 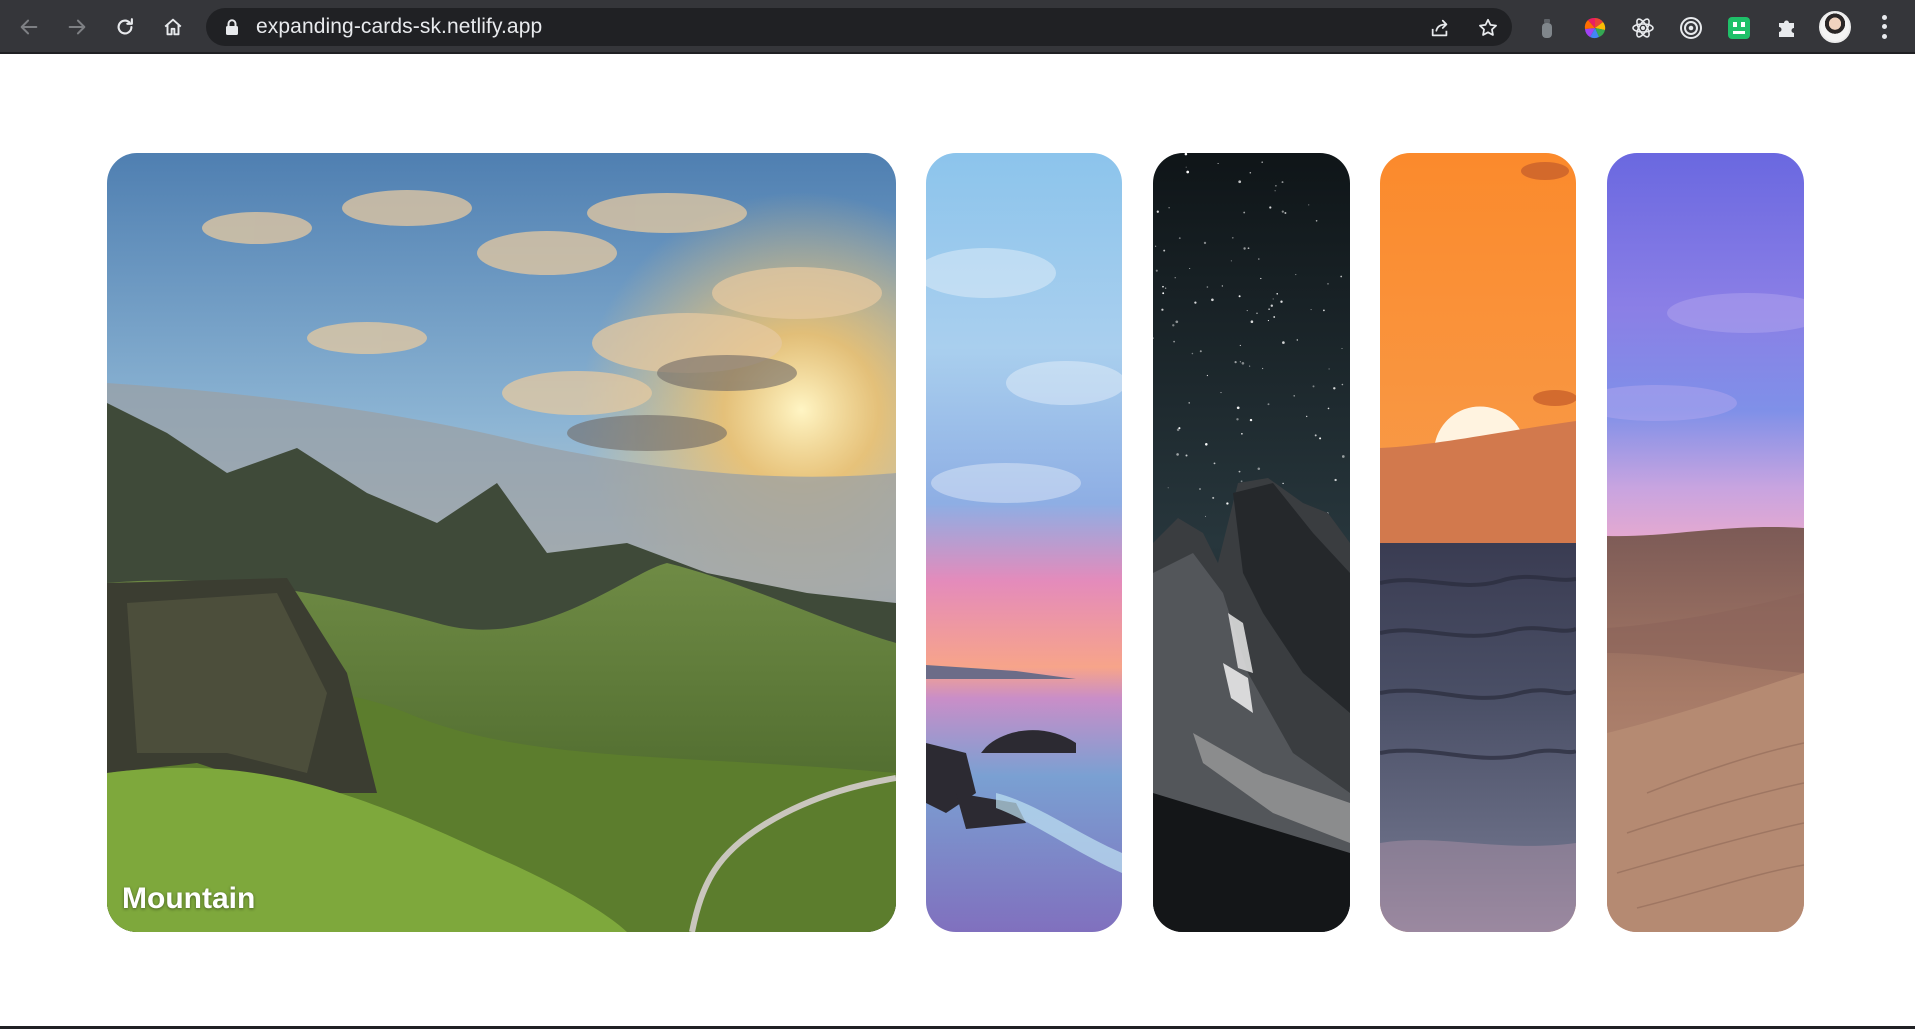 I want to click on target-icon, so click(x=1691, y=28).